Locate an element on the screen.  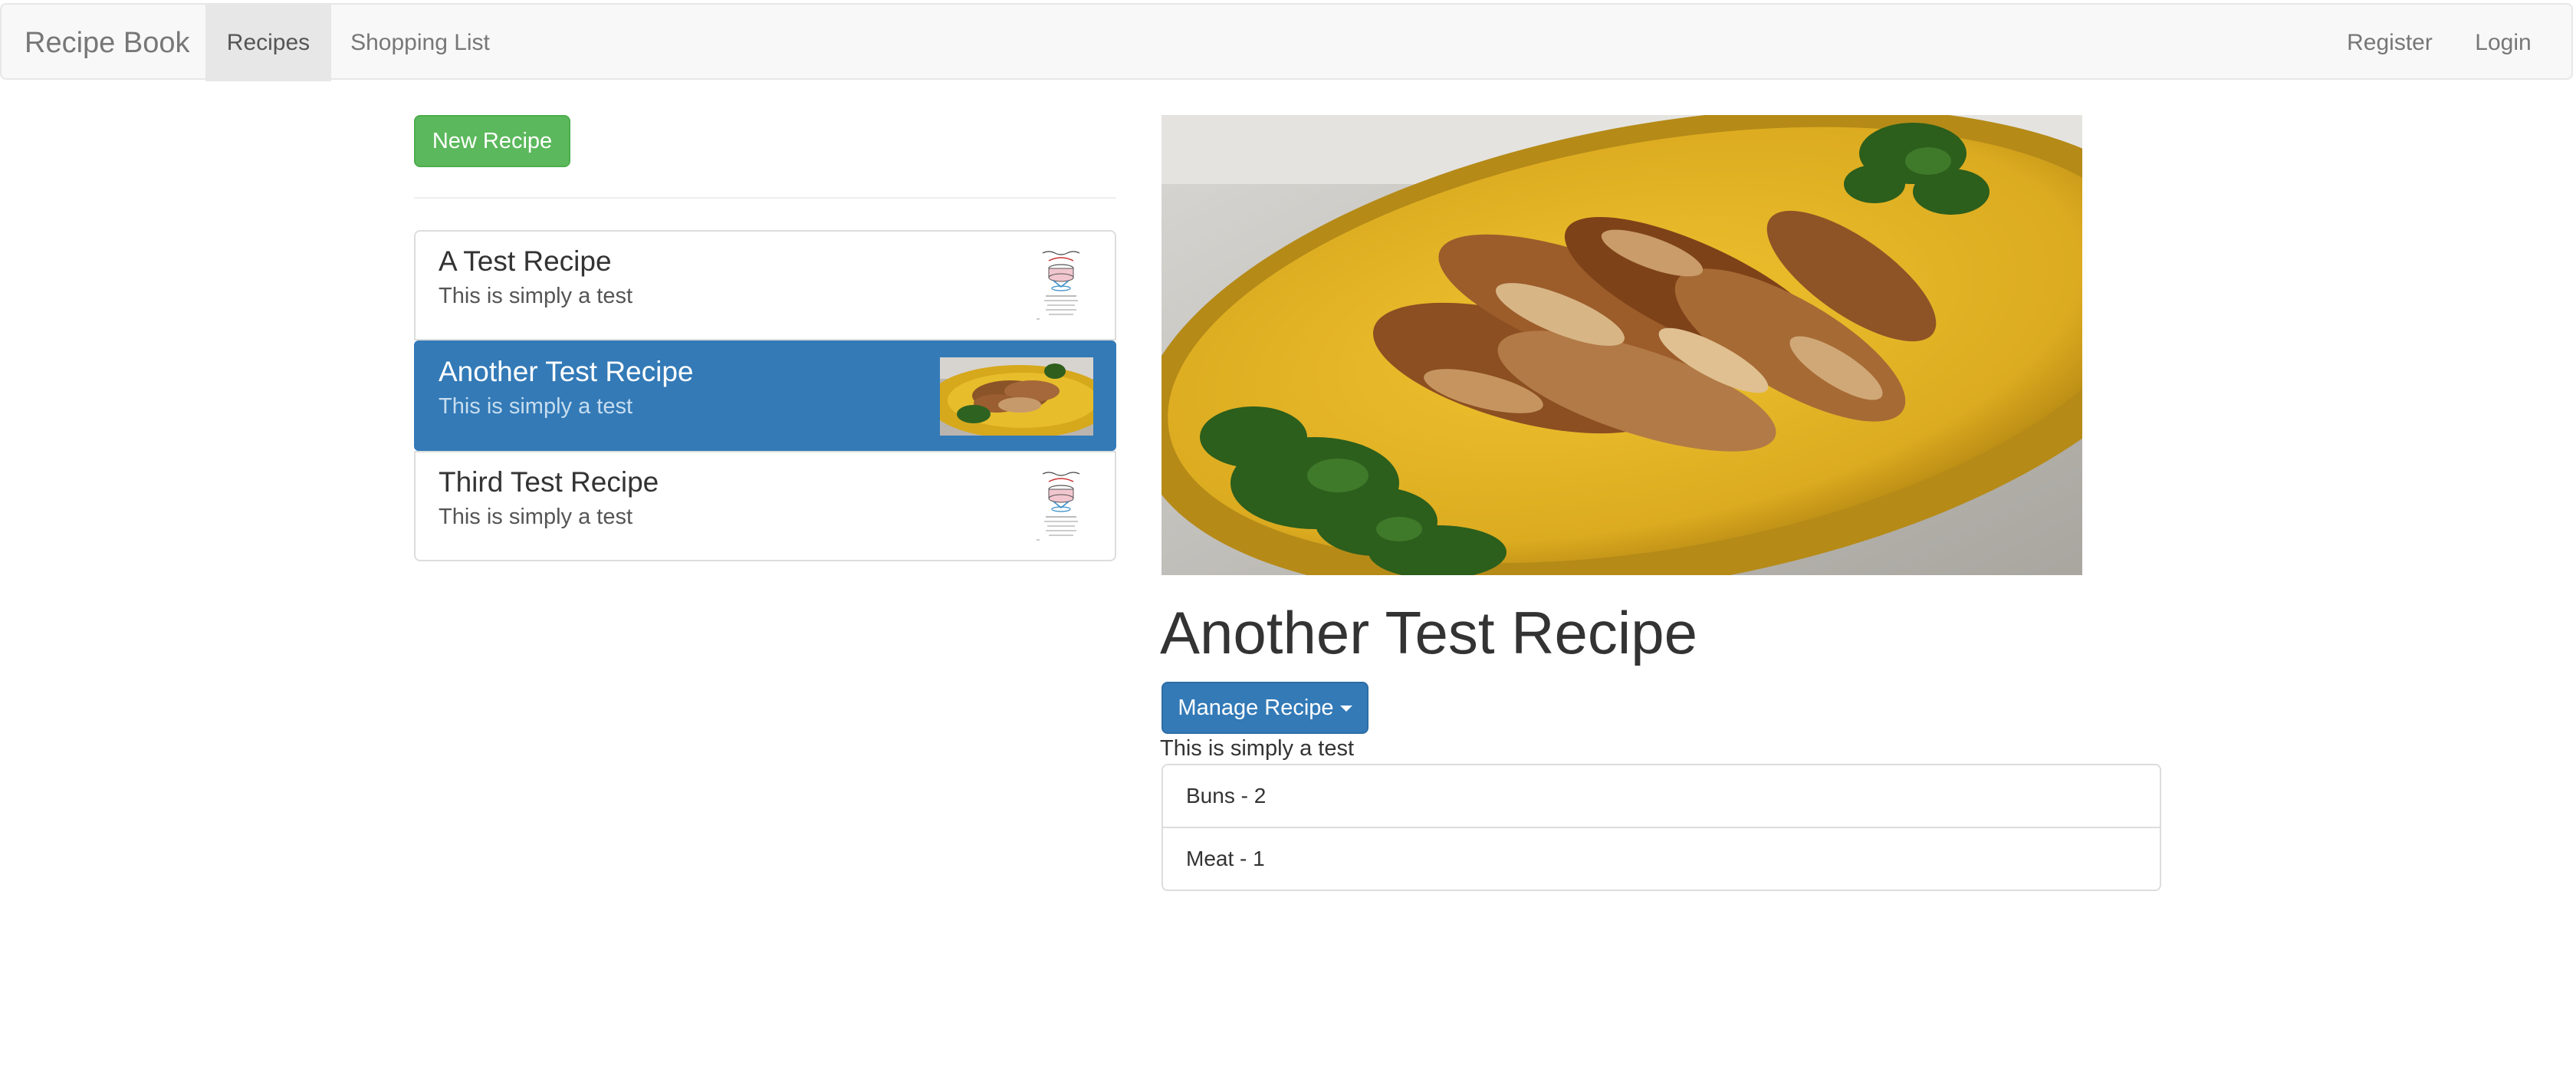
recipe-list-item: Third Test Recipe This is simply a test is located at coordinates (765, 506).